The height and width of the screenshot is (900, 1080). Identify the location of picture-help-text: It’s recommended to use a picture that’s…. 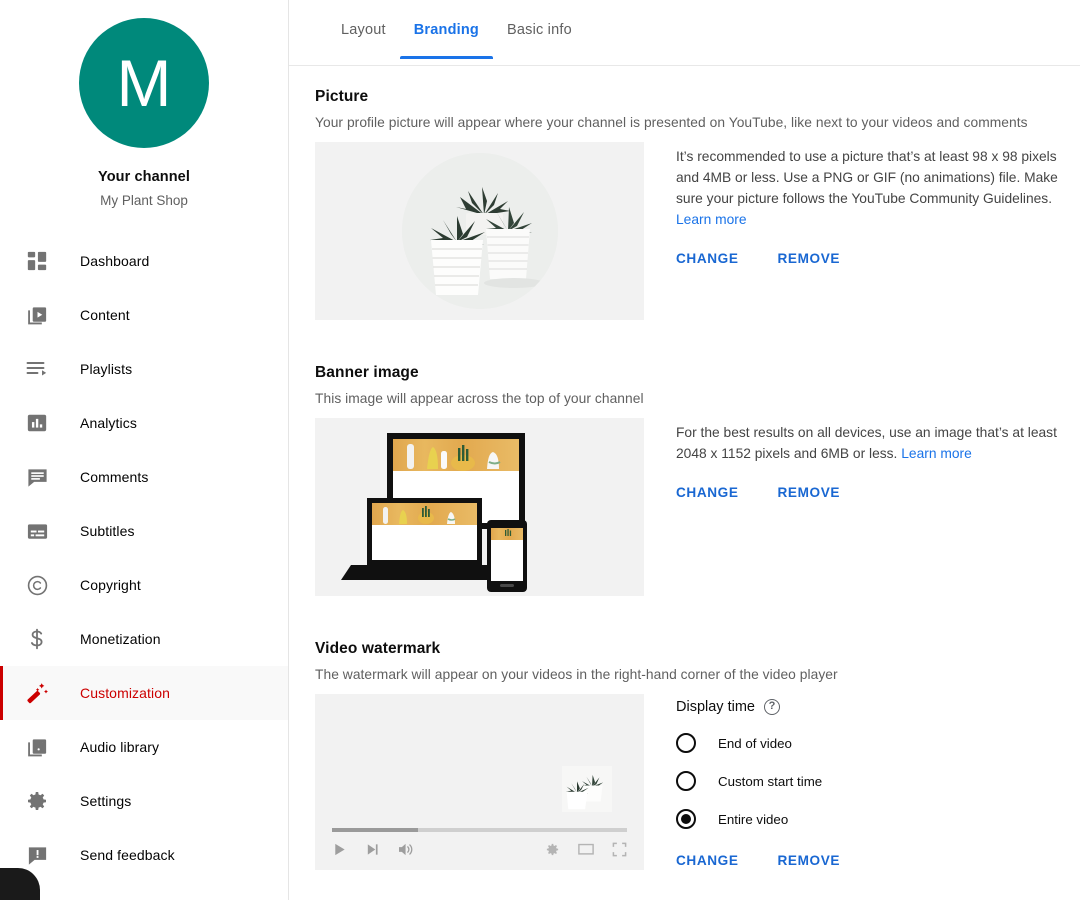
(867, 177).